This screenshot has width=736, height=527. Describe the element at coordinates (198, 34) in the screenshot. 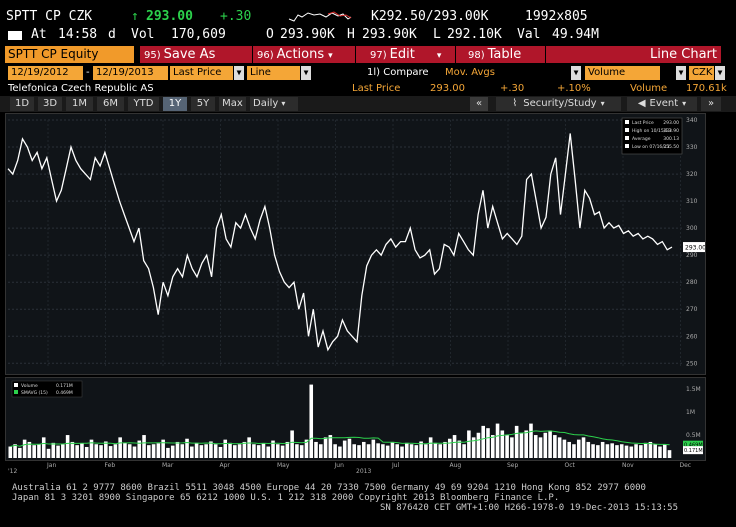

I see `volume-value: 170,609` at that location.